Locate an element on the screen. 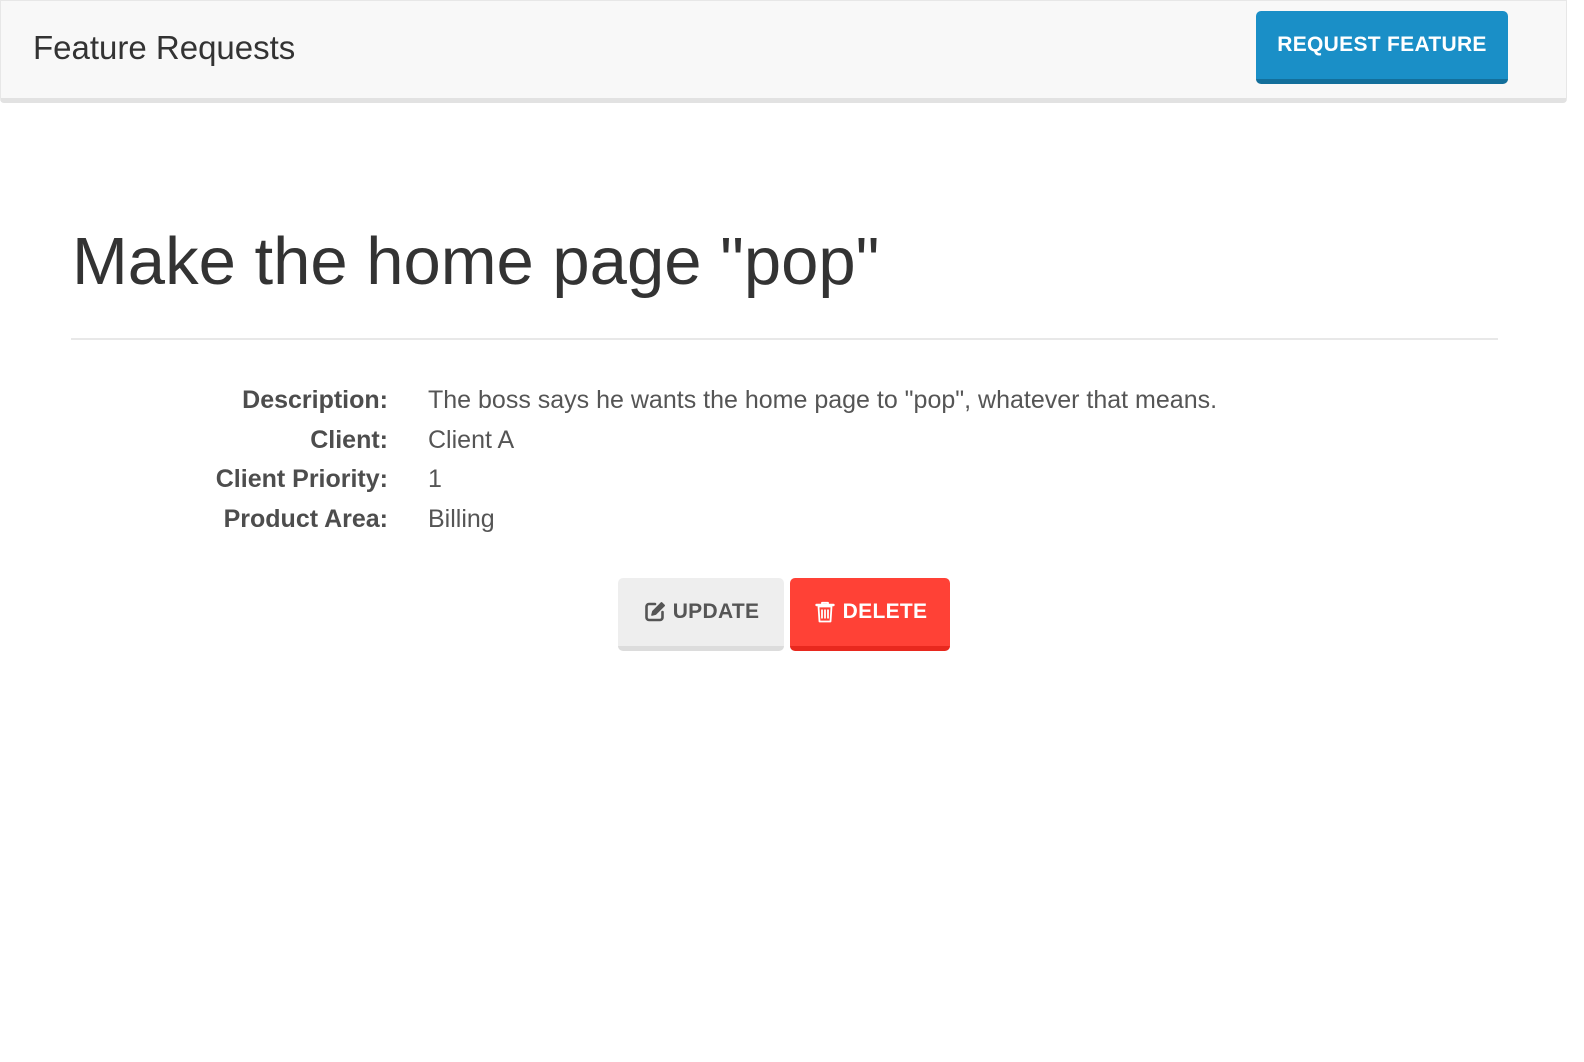 The image size is (1584, 1062). product-area-label: Product Area: is located at coordinates (305, 519).